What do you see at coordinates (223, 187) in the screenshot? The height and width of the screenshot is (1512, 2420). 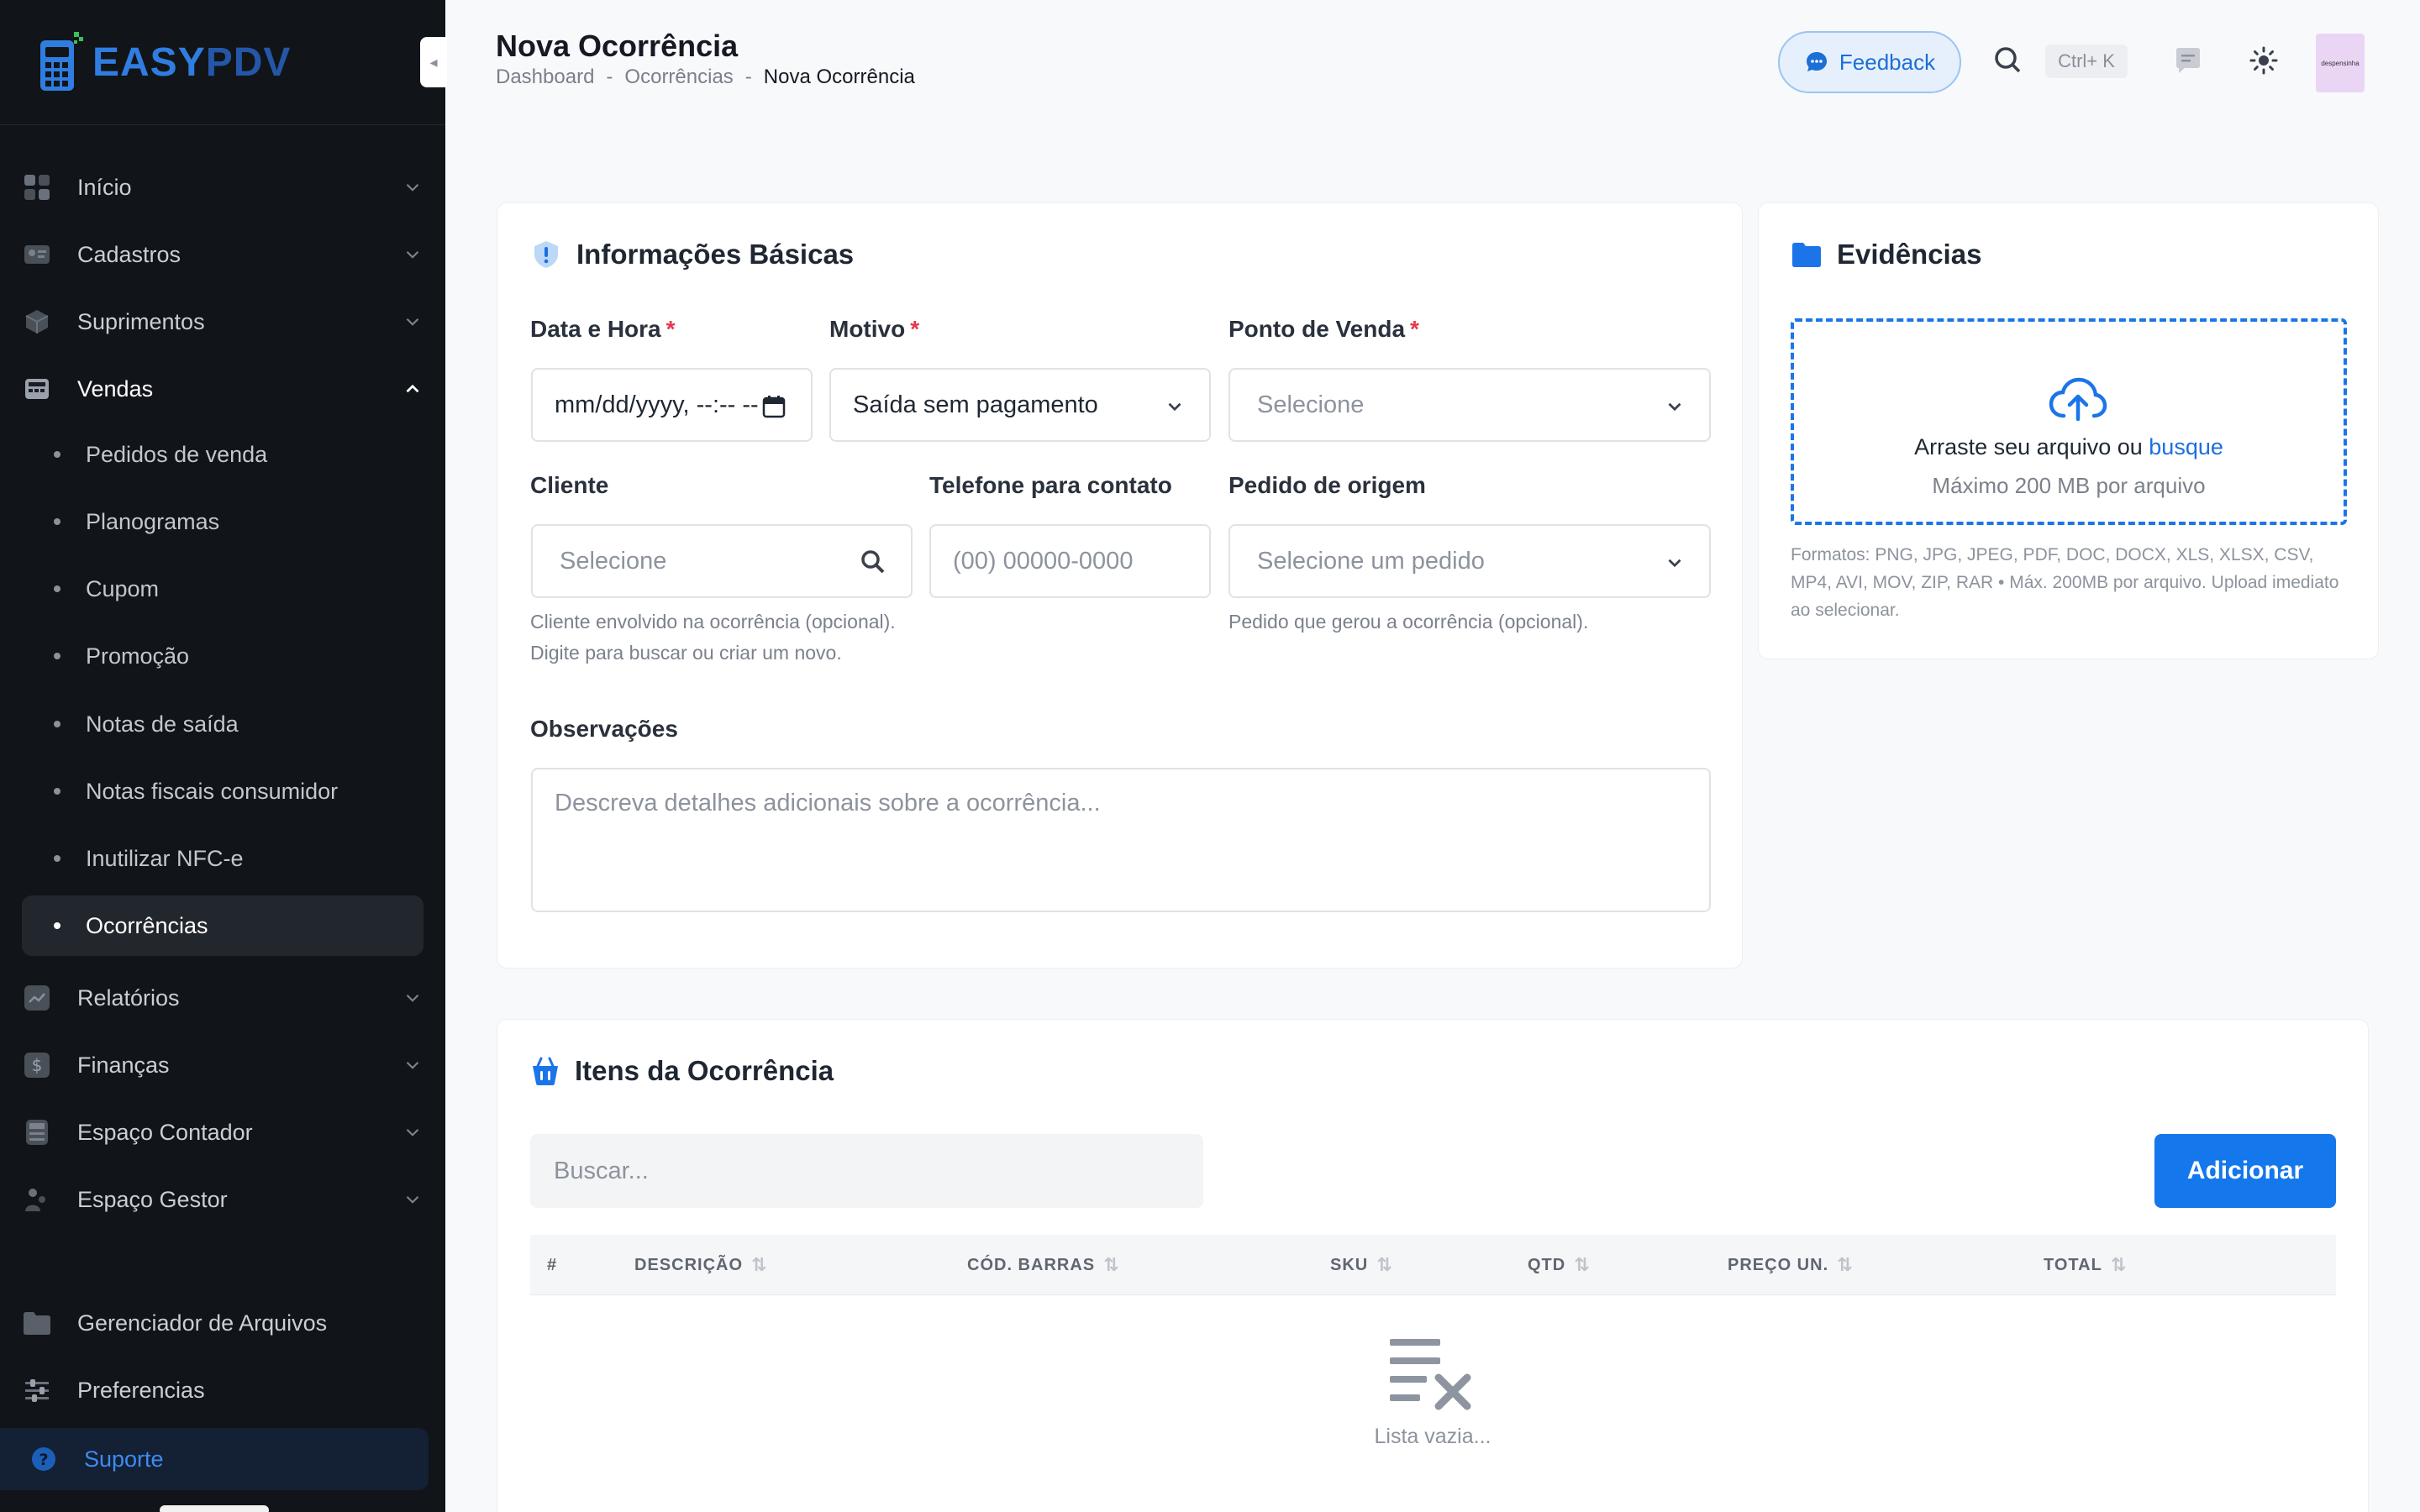 I see `sidebar-item-inicio: Início` at bounding box center [223, 187].